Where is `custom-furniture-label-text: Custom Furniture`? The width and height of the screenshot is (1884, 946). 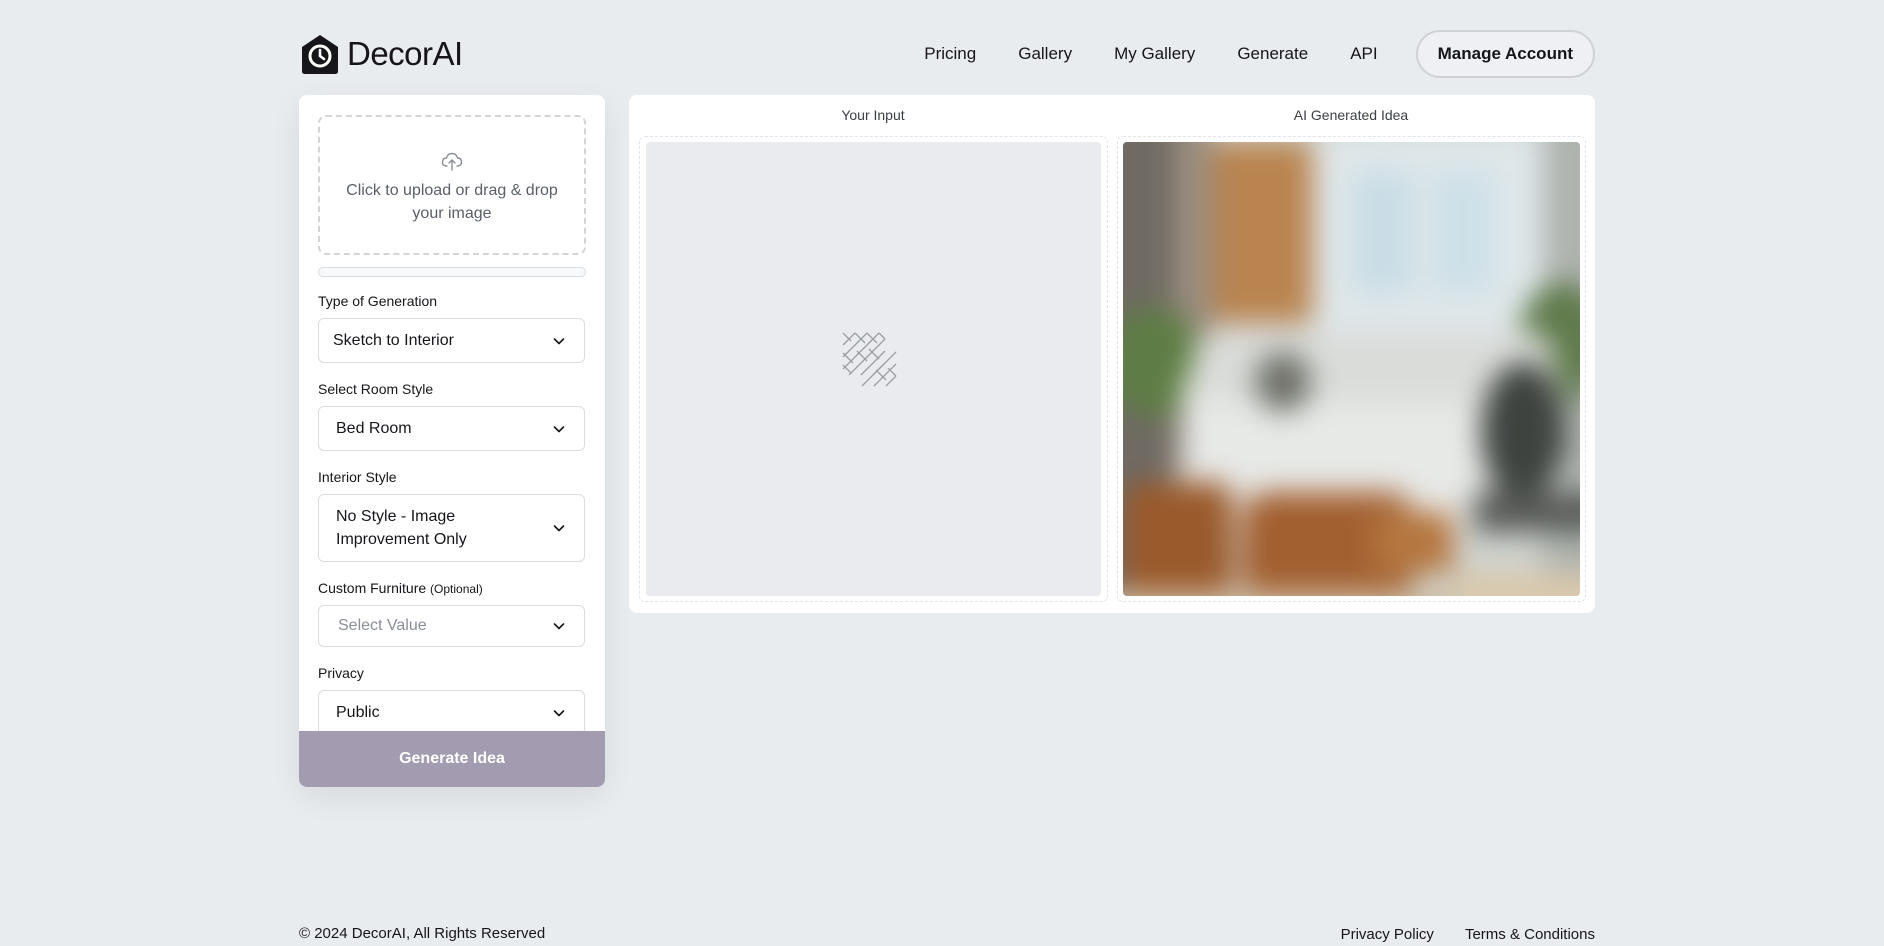 custom-furniture-label-text: Custom Furniture is located at coordinates (372, 588).